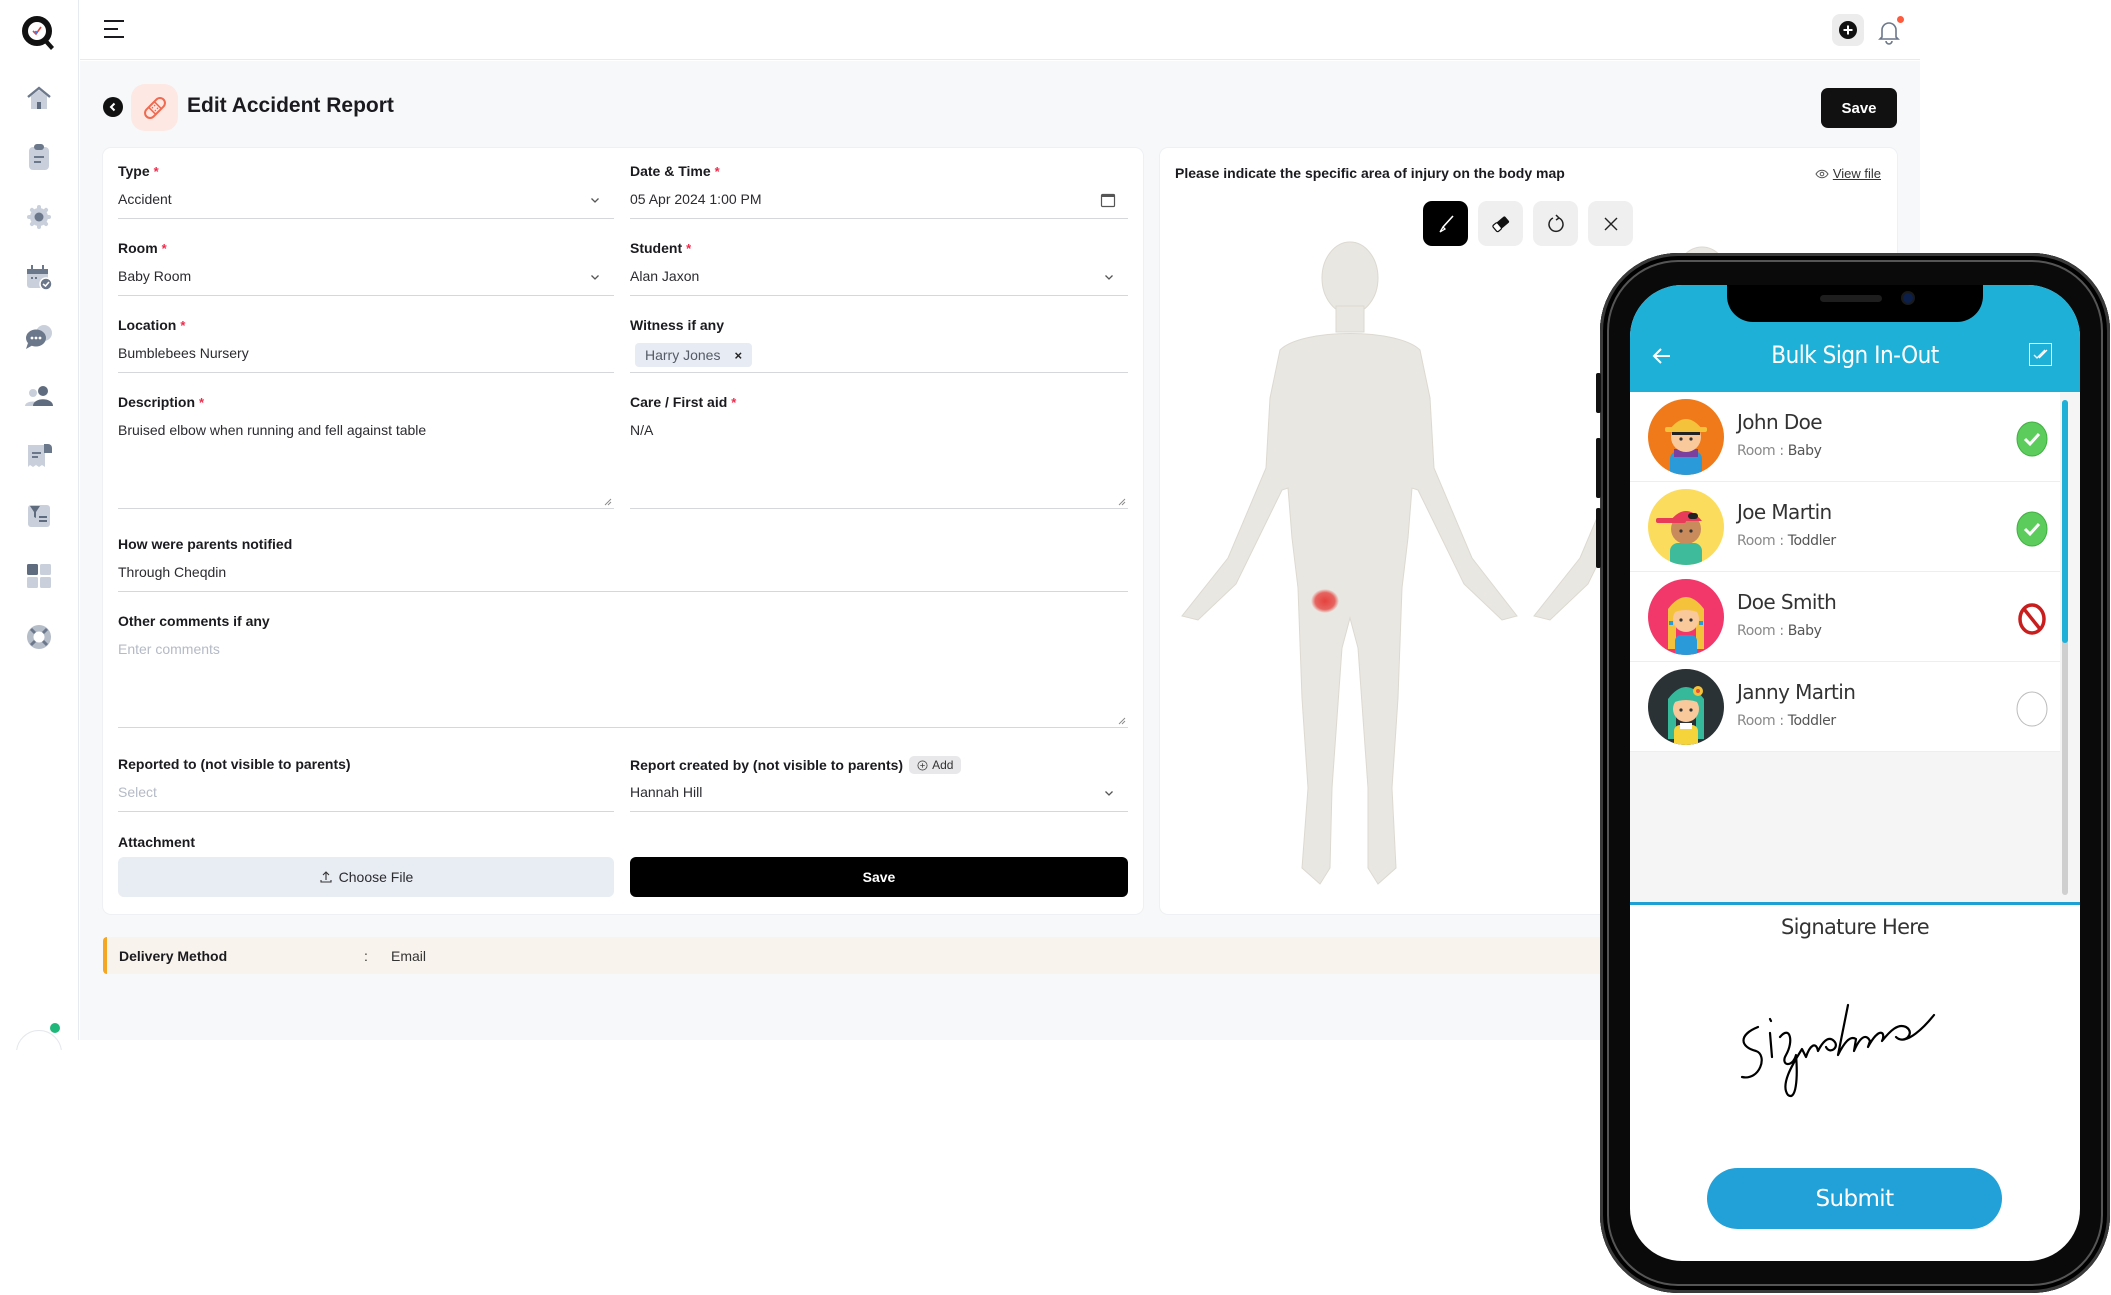 This screenshot has height=1295, width=2111. I want to click on notification-dot, so click(1900, 19).